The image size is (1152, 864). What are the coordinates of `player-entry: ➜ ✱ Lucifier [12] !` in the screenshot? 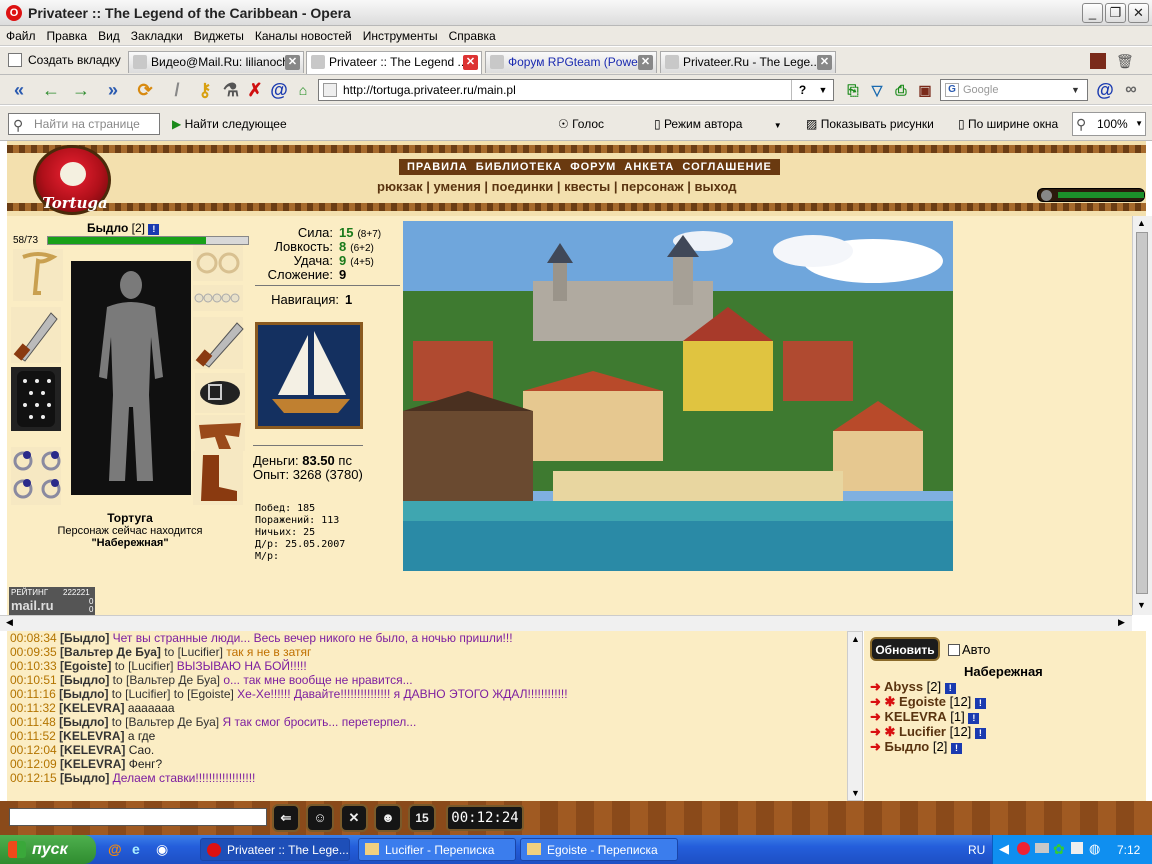 It's located at (928, 732).